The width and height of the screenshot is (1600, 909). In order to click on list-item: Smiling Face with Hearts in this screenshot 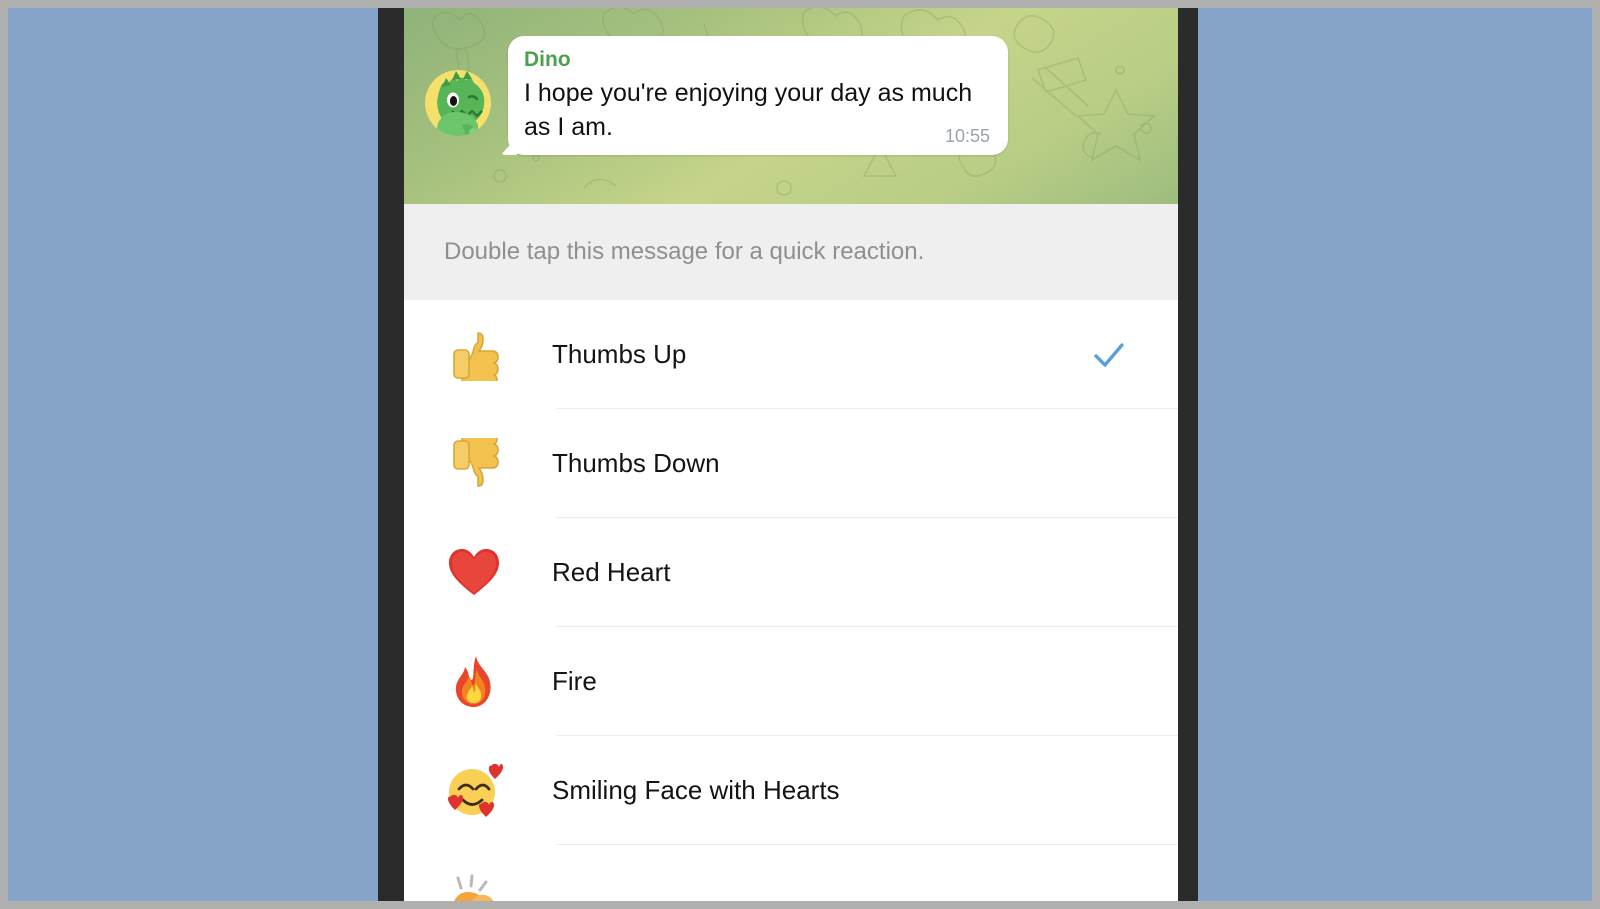, I will do `click(791, 790)`.